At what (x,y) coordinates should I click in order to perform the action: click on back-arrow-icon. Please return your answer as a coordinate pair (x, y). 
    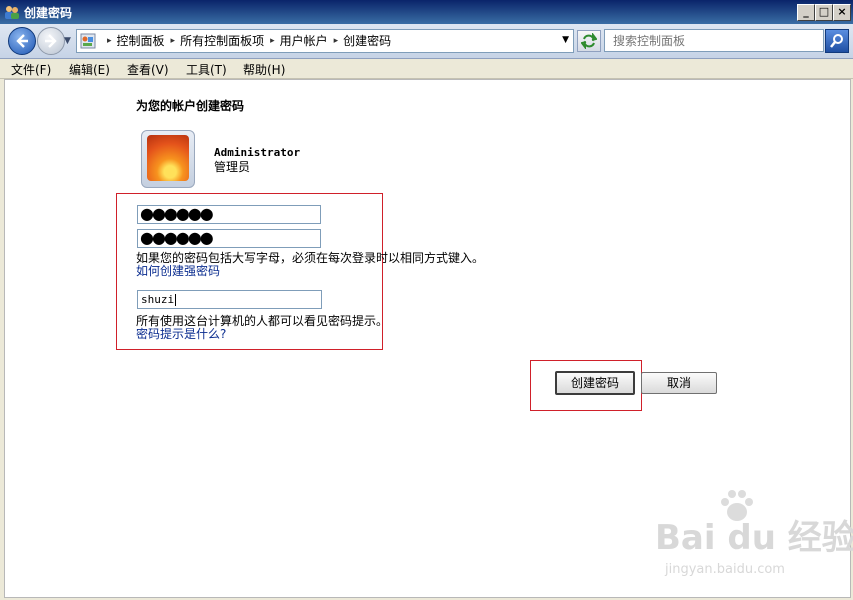
    Looking at the image, I should click on (22, 41).